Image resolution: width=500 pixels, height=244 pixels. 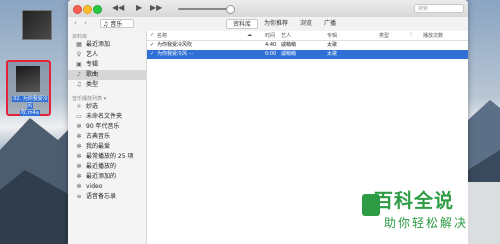 I want to click on album-art-thumbnail, so click(x=37, y=25).